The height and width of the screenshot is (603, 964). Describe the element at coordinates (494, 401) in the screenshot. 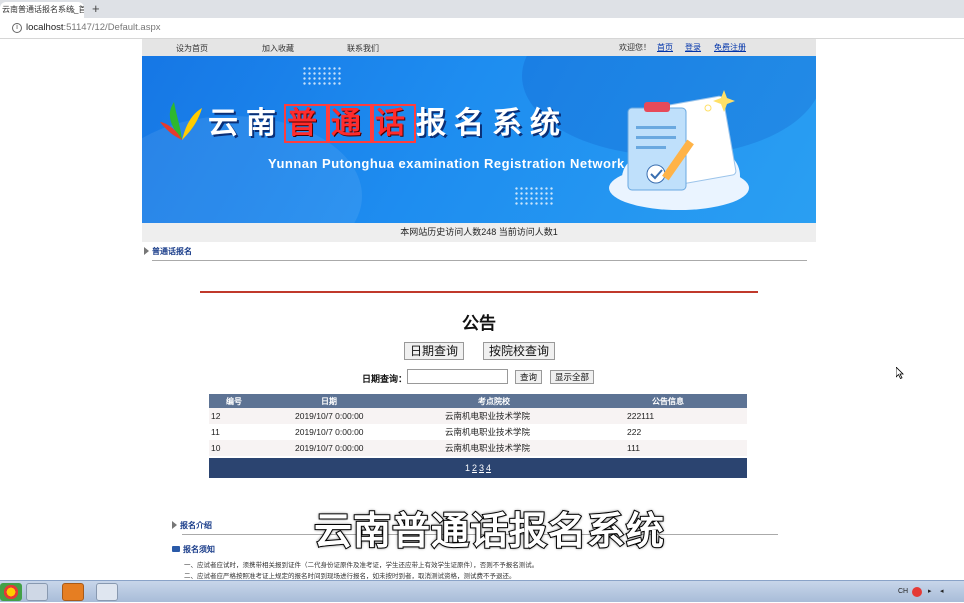

I see `column-header: 考点院校` at that location.